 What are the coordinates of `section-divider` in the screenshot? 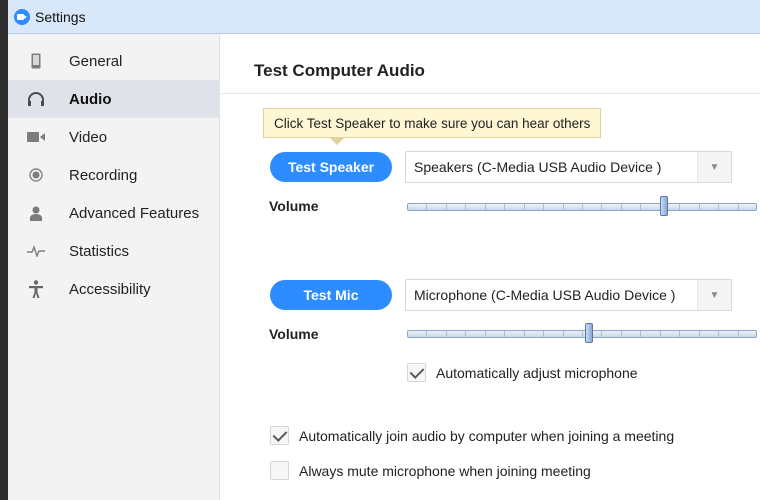 It's located at (490, 93).